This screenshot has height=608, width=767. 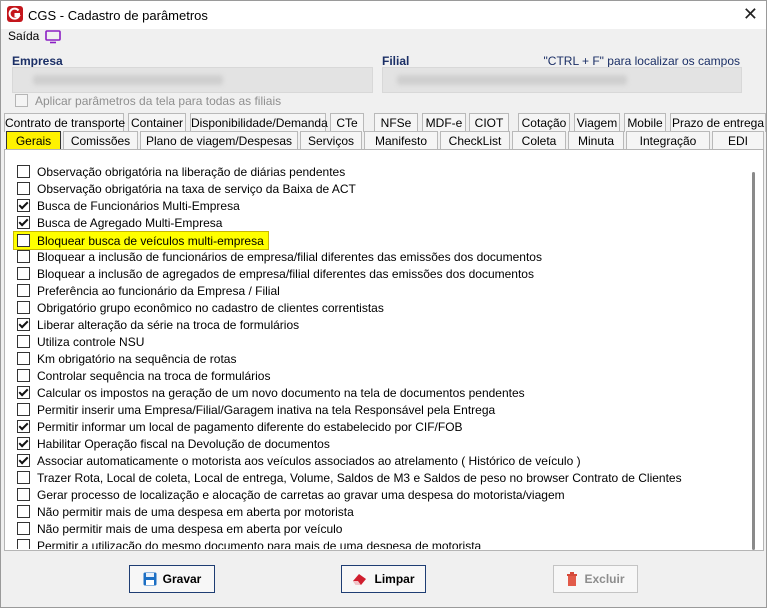 I want to click on tab-manifesto: Manifesto, so click(x=401, y=140).